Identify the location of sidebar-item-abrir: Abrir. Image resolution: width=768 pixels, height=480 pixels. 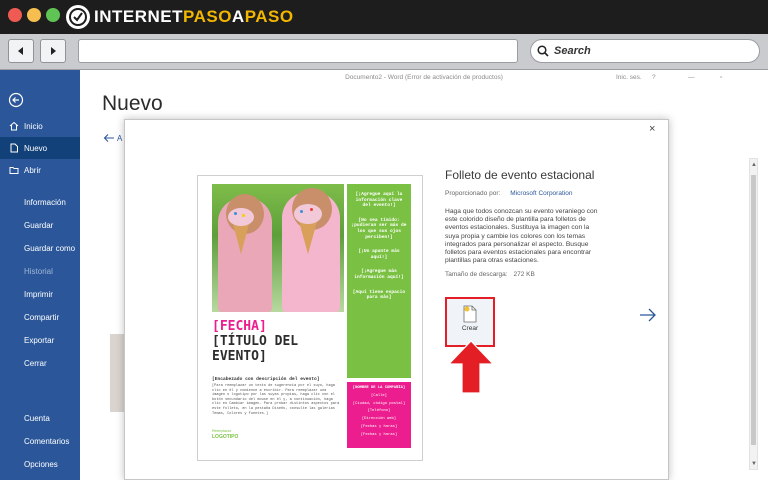
(40, 170).